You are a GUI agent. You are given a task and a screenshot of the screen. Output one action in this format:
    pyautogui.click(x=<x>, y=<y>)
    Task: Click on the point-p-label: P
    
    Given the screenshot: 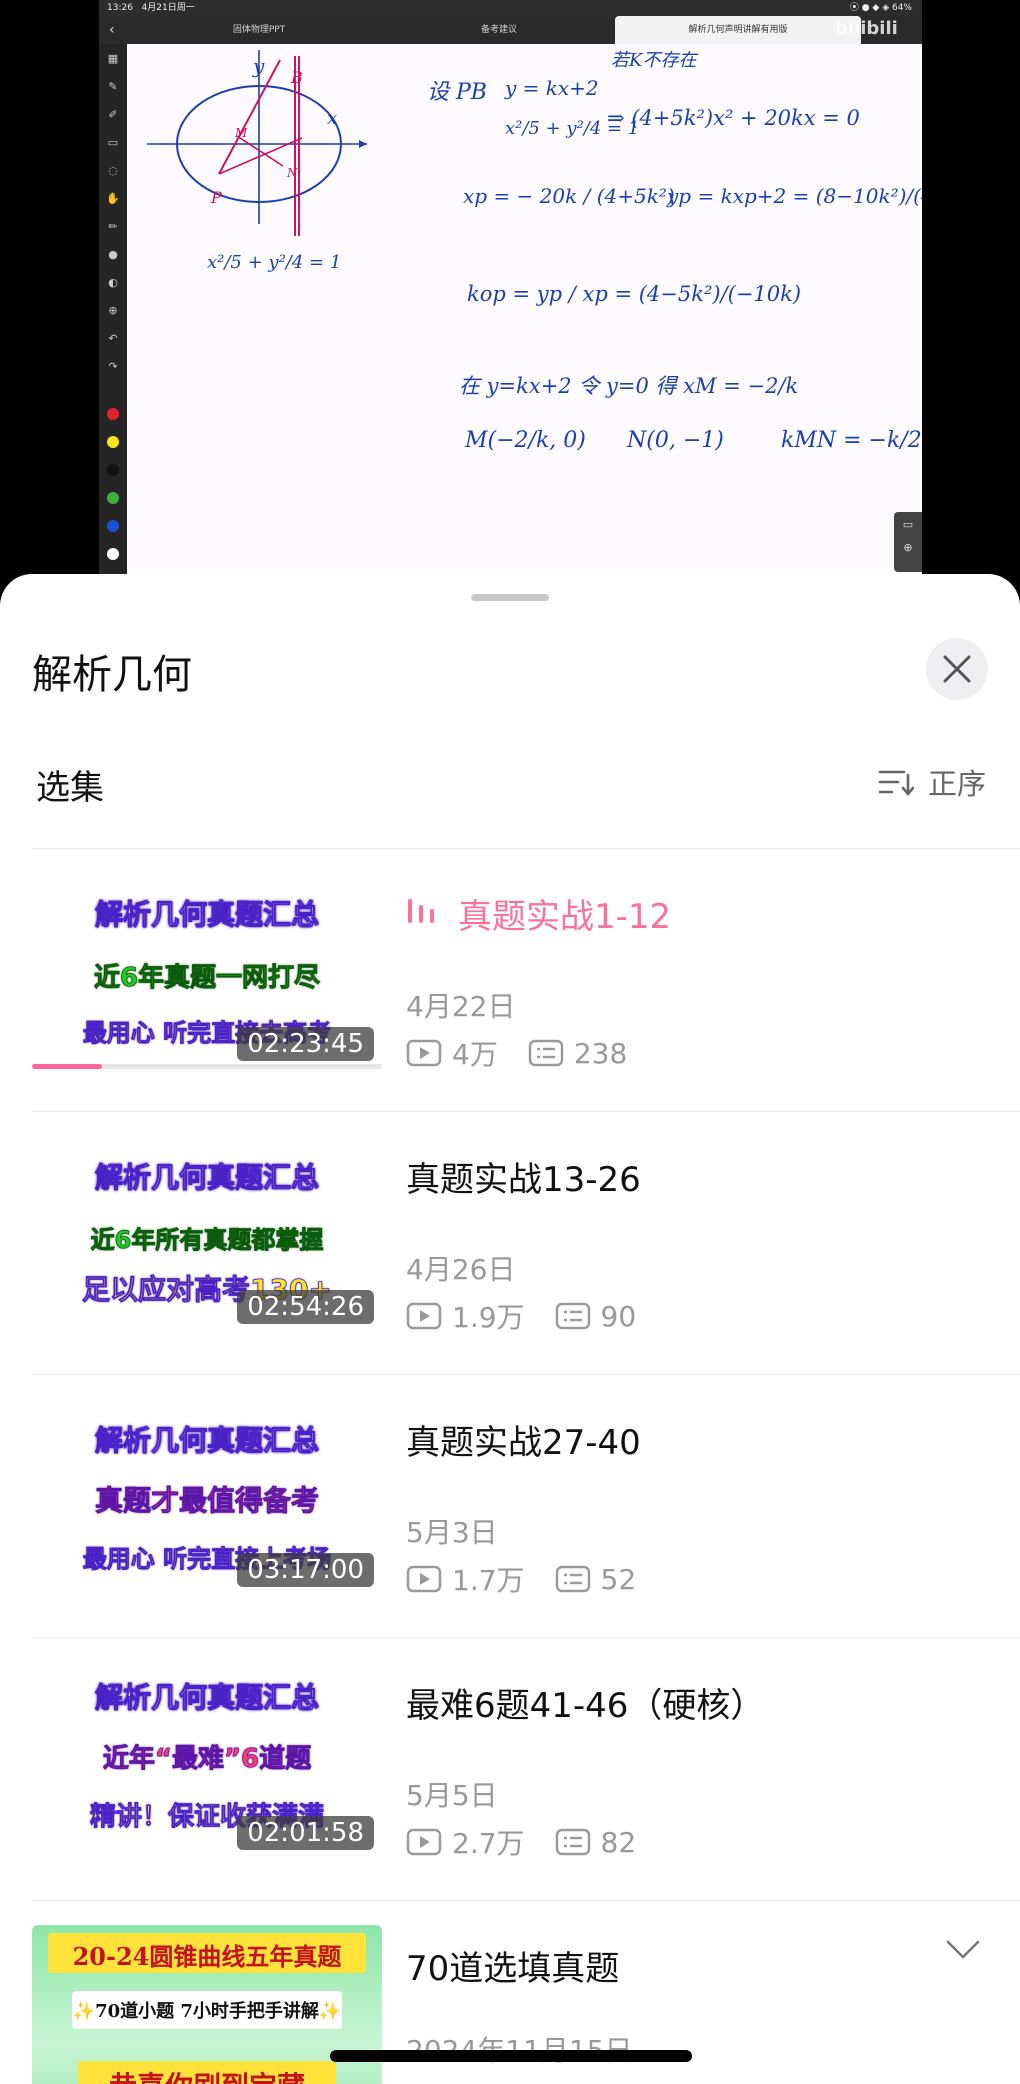 What is the action you would take?
    pyautogui.click(x=216, y=197)
    